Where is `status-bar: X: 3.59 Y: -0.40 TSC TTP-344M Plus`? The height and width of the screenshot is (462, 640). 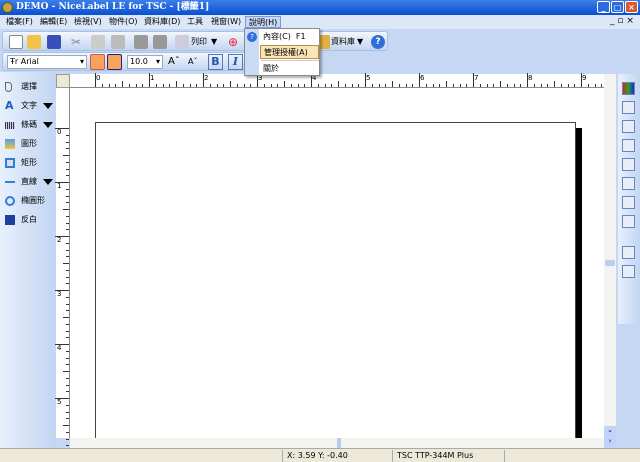
status-bar: X: 3.59 Y: -0.40 TSC TTP-344M Plus is located at coordinates (320, 455).